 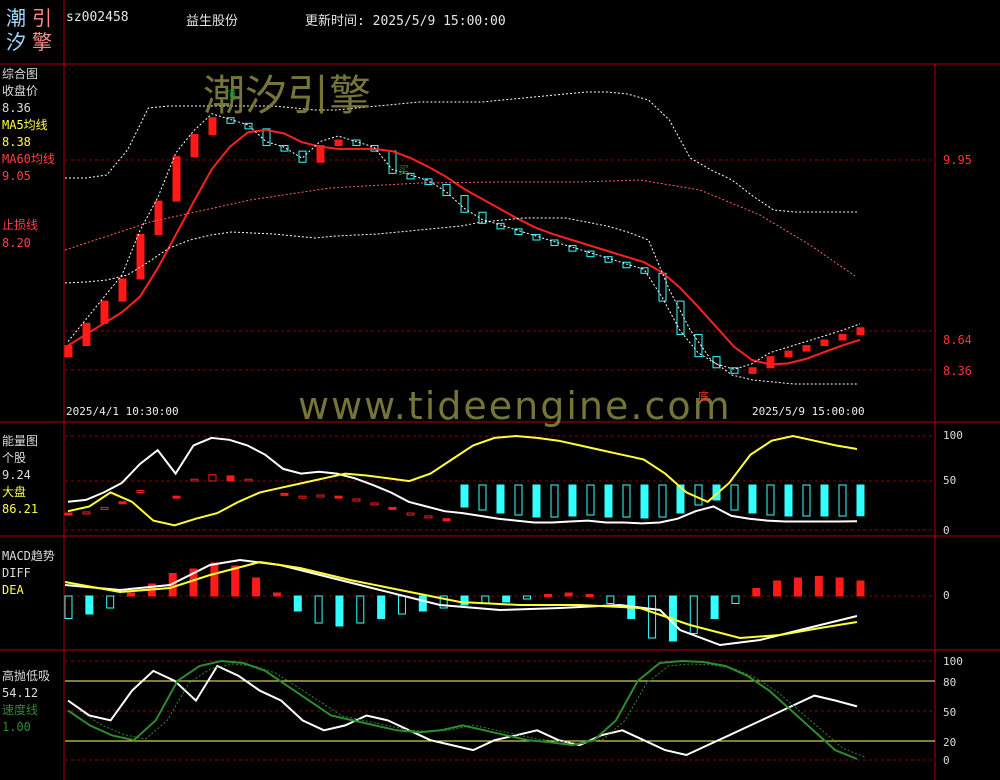 I want to click on date-start: 2025/4/1 10:30:00, so click(x=122, y=411).